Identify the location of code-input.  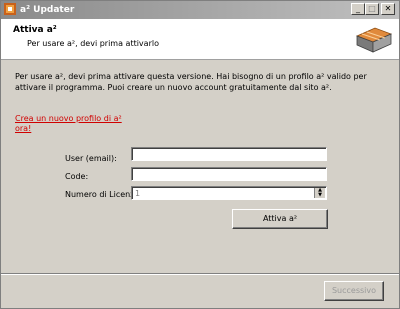
(229, 174).